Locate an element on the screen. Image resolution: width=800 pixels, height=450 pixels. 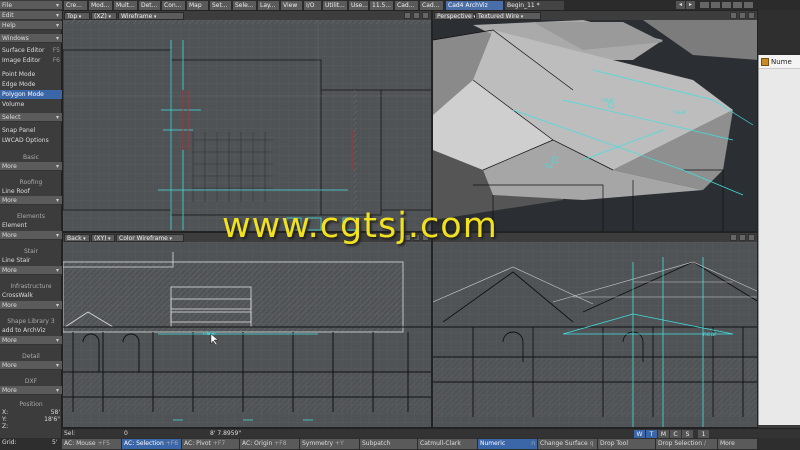
ac-origin-button: AC: Origin +F8 is located at coordinates (270, 444).